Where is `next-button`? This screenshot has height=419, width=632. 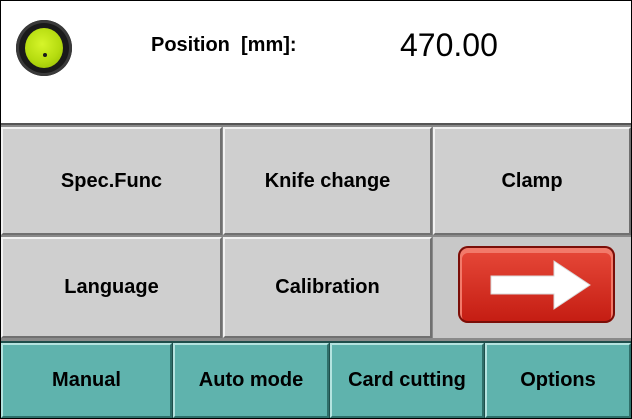 next-button is located at coordinates (536, 284).